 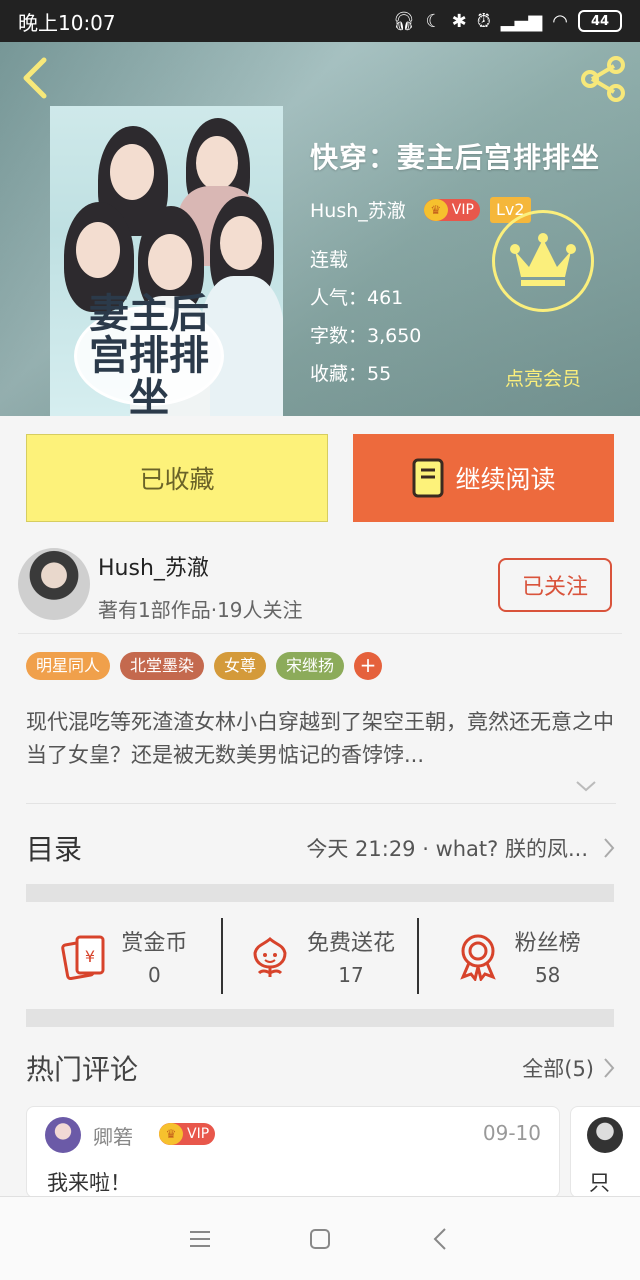 What do you see at coordinates (68, 666) in the screenshot?
I see `tag: 明星同人` at bounding box center [68, 666].